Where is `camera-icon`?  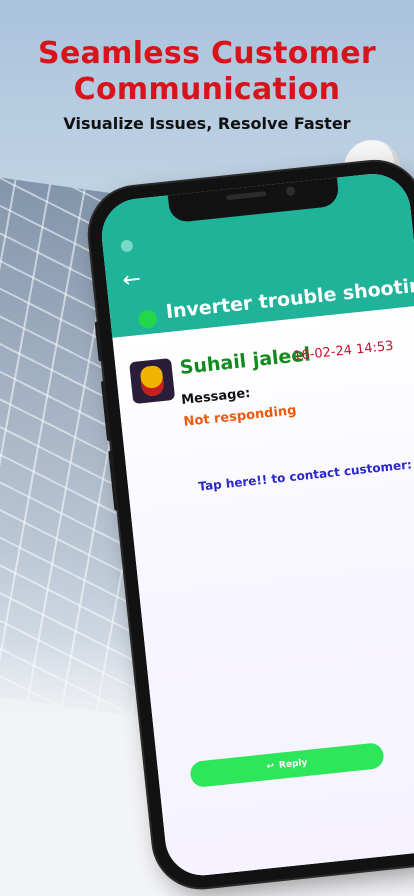 camera-icon is located at coordinates (290, 191).